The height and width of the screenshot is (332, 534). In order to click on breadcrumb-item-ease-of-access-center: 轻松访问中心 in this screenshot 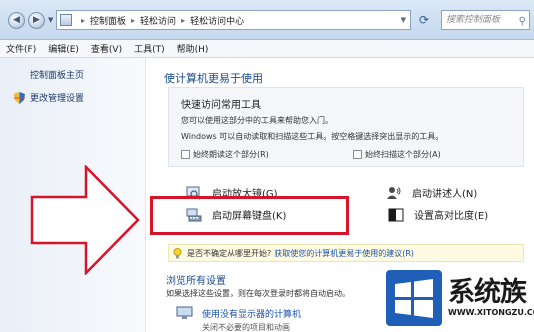, I will do `click(217, 20)`.